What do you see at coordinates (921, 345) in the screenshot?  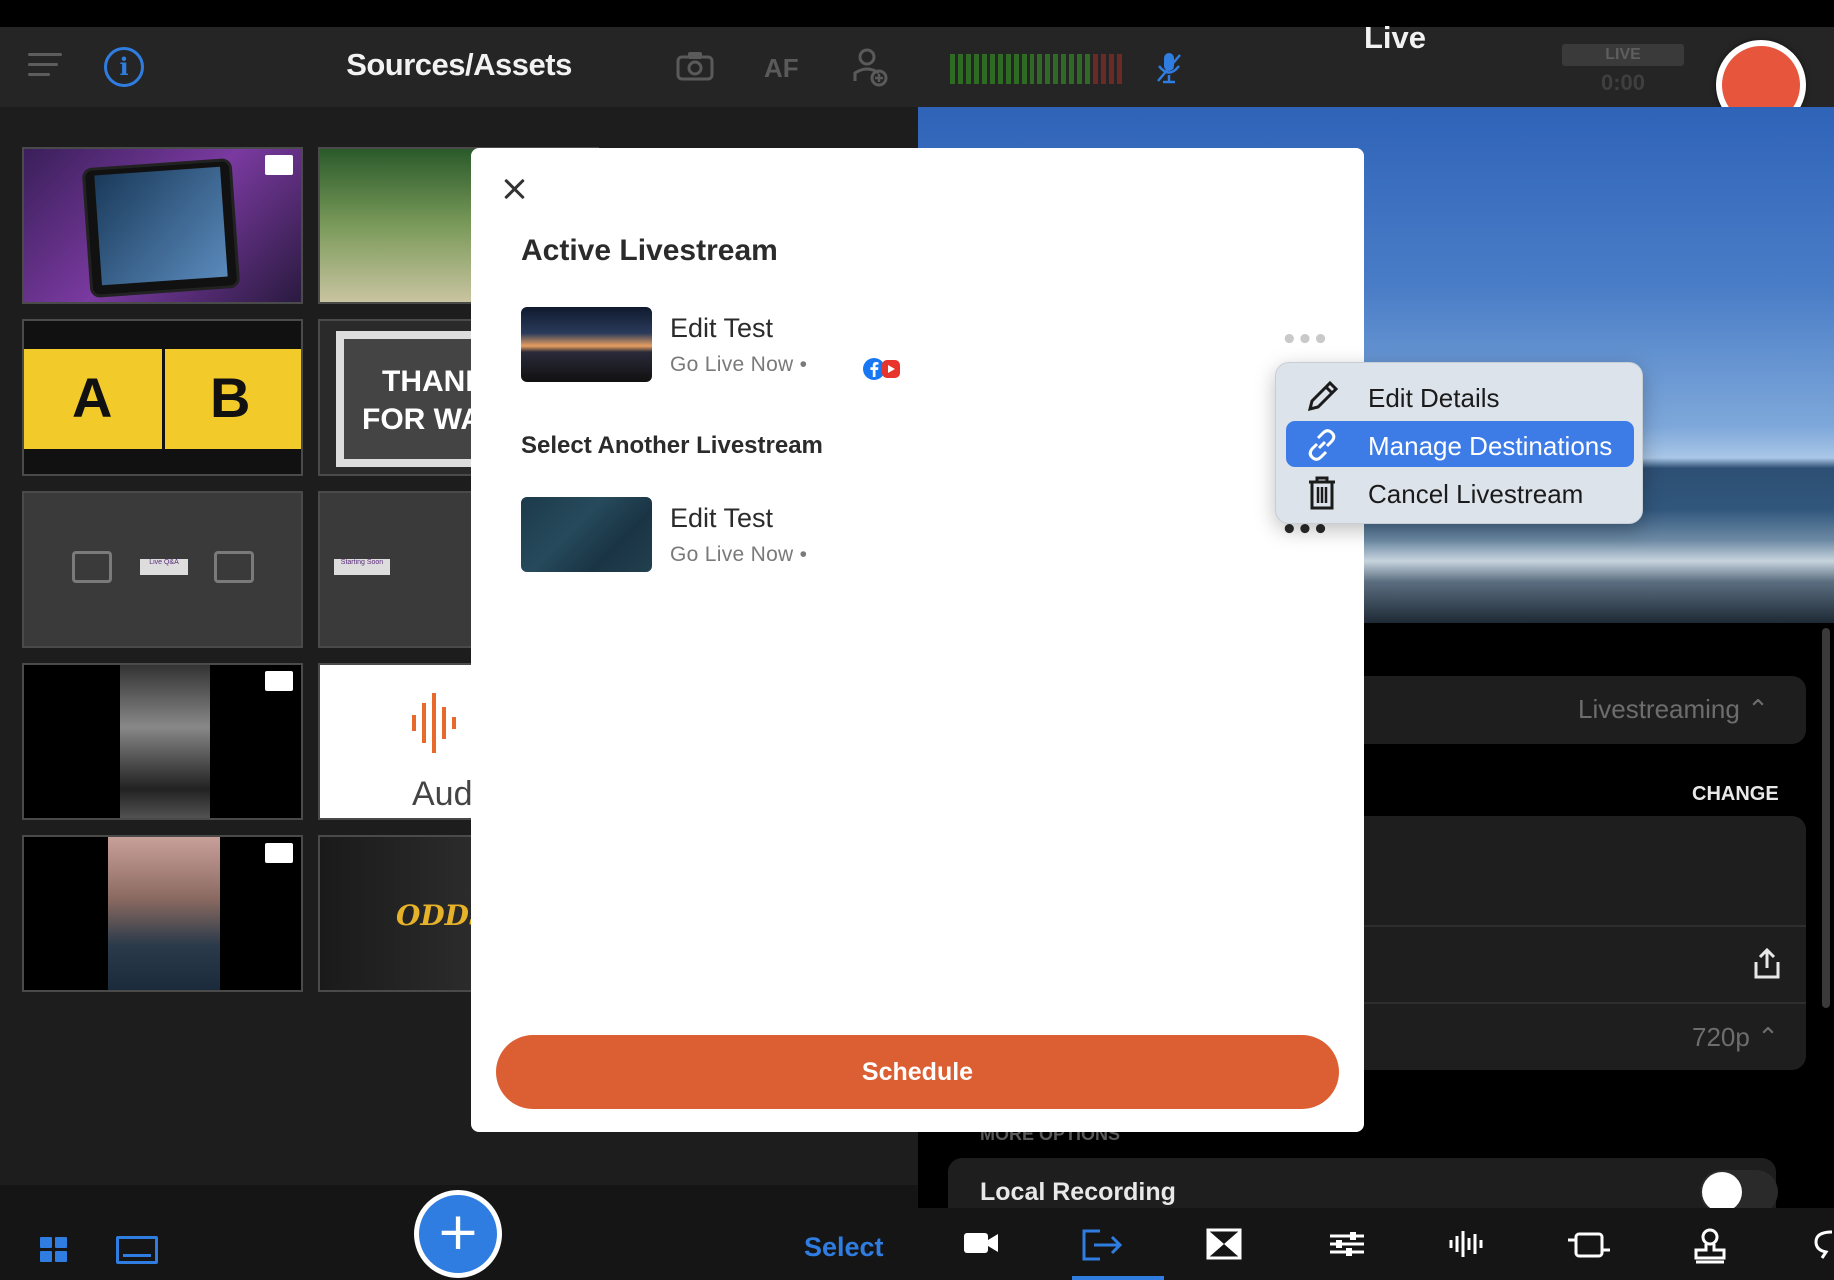 I see `active-livestream-item: Edit Test Go Live Now •` at bounding box center [921, 345].